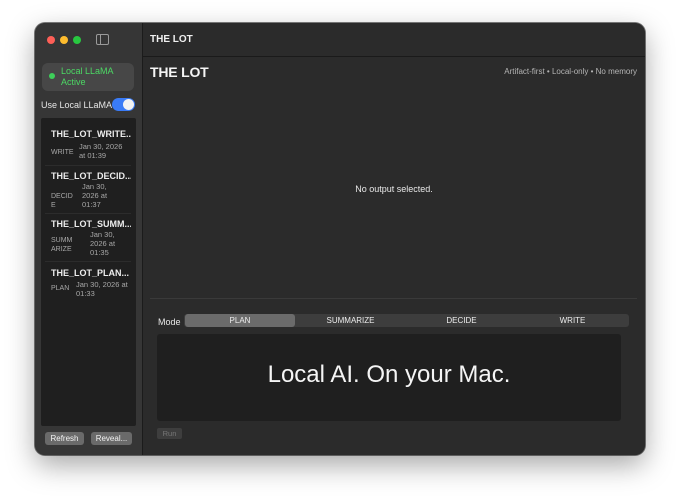 The width and height of the screenshot is (680, 501). Describe the element at coordinates (60, 288) in the screenshot. I see `item-mode: PLAN` at that location.